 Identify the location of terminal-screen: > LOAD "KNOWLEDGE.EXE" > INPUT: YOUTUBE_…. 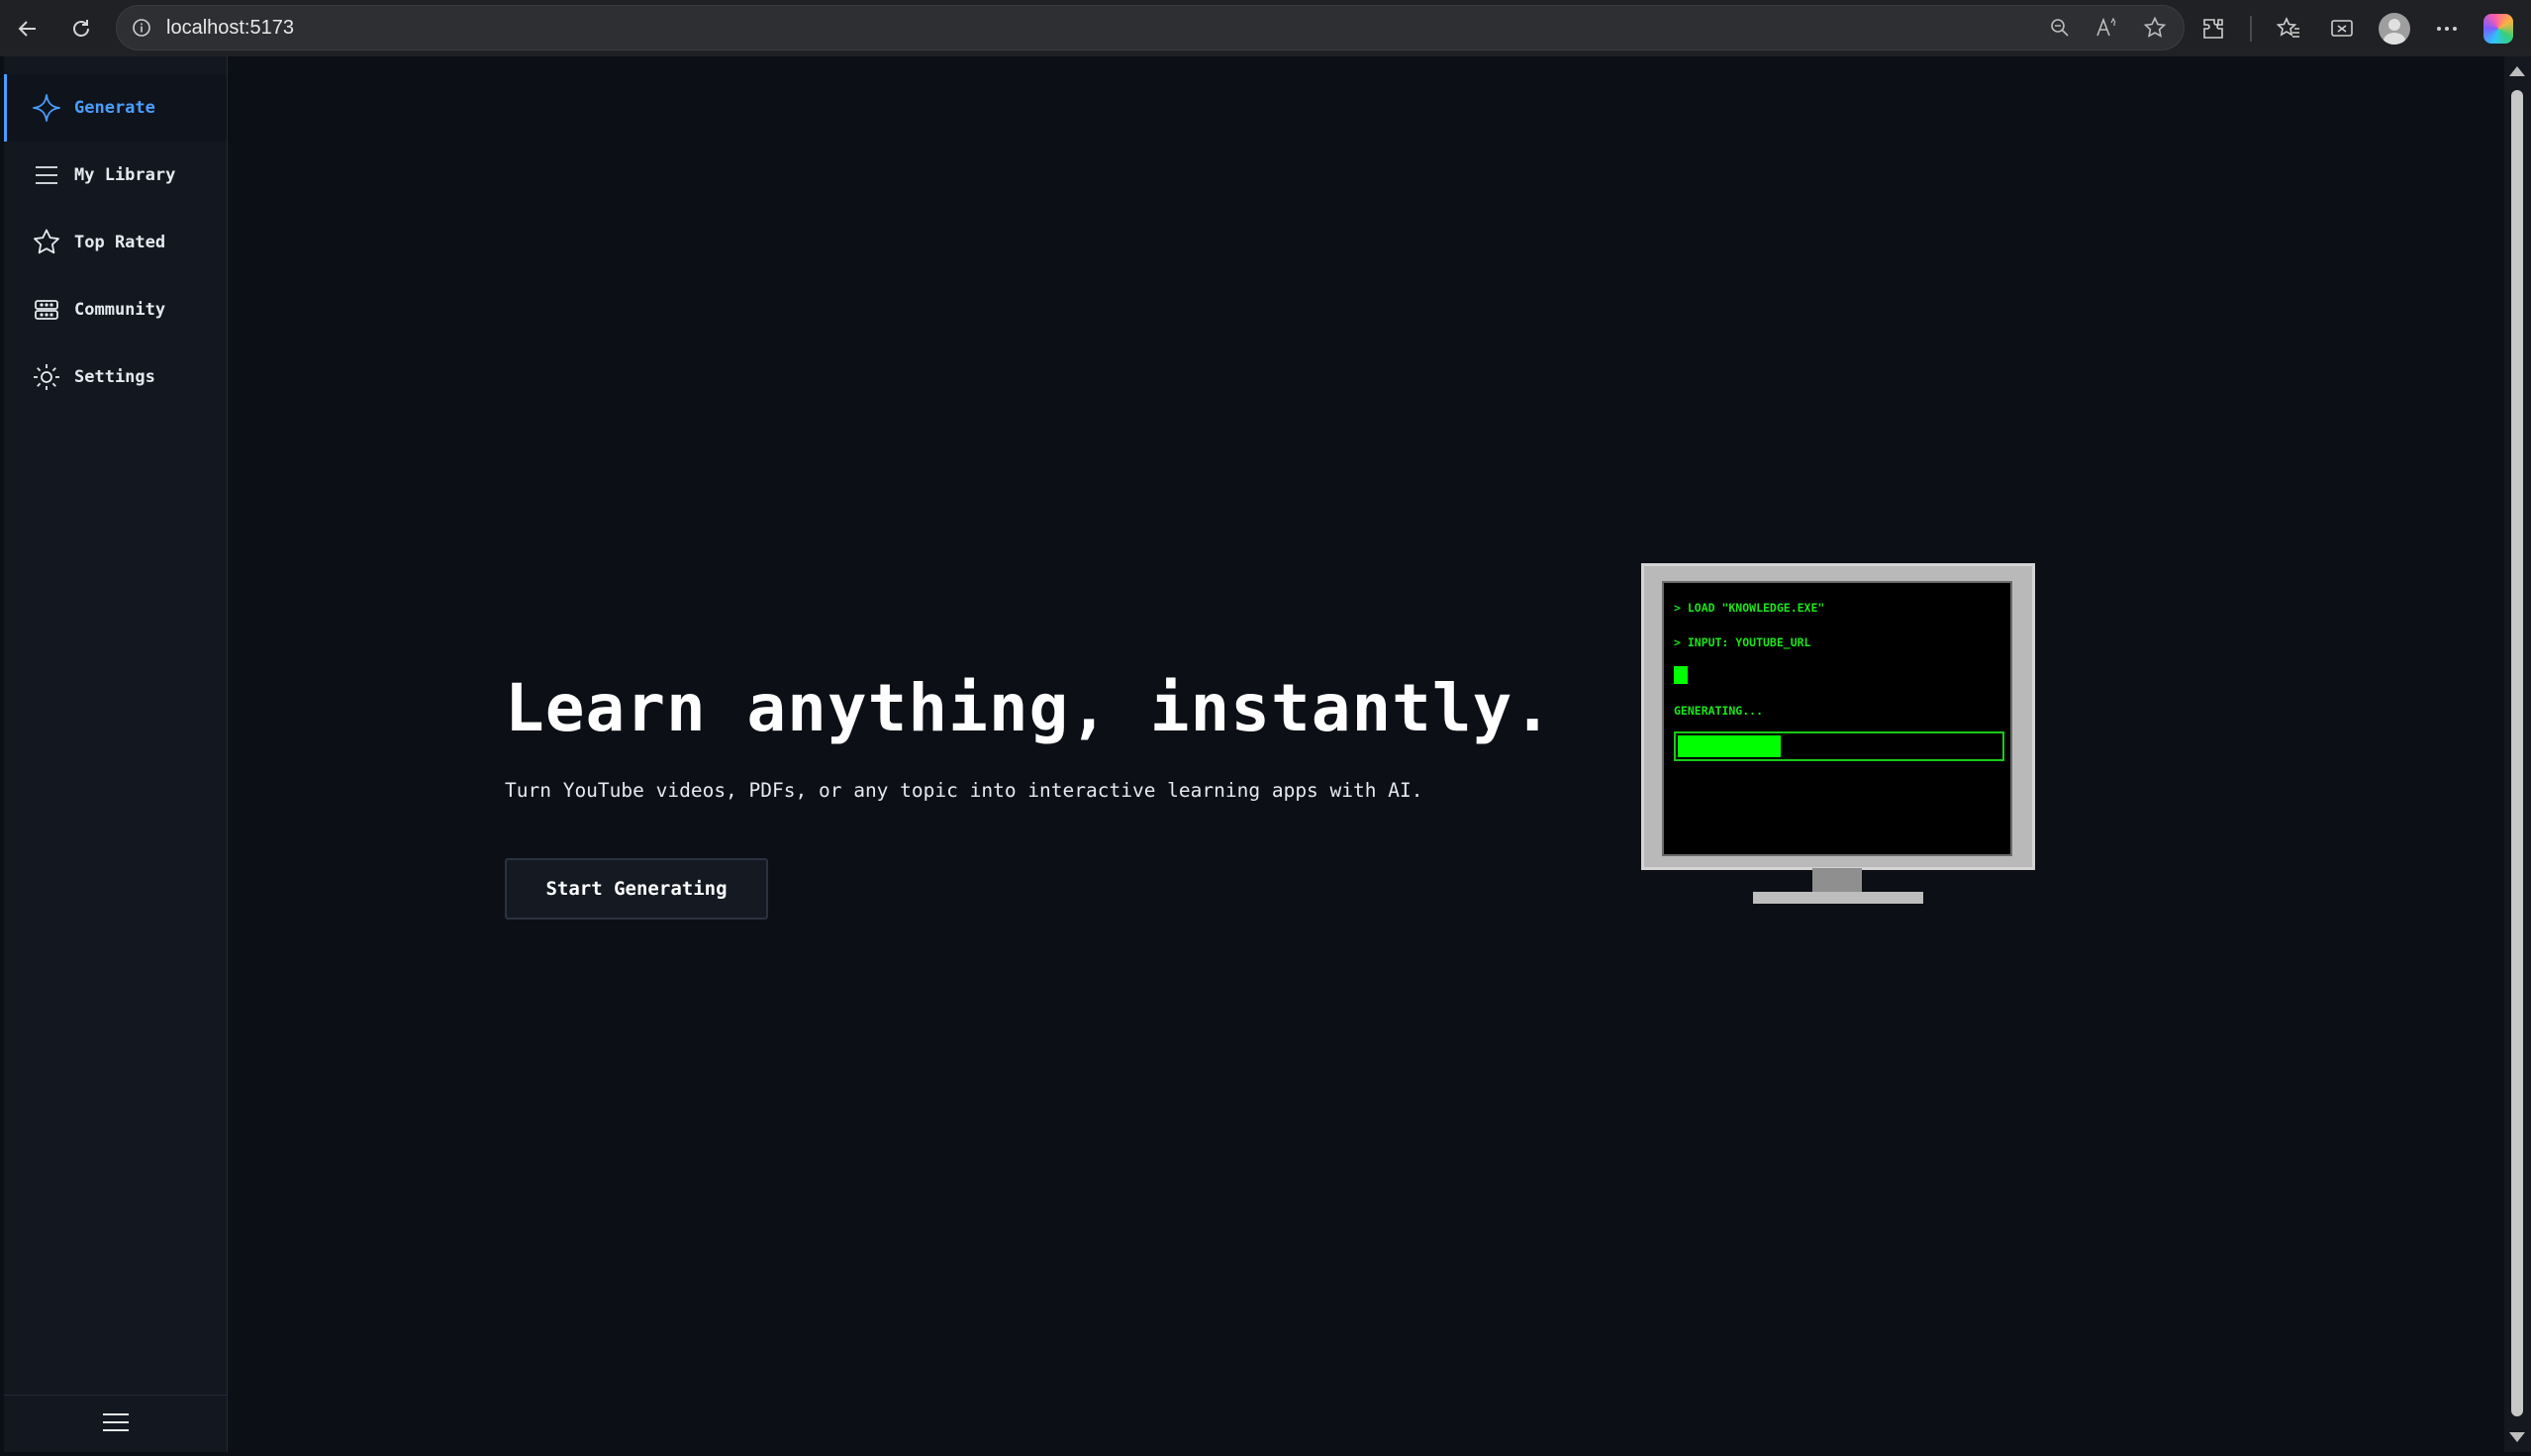
(1837, 718).